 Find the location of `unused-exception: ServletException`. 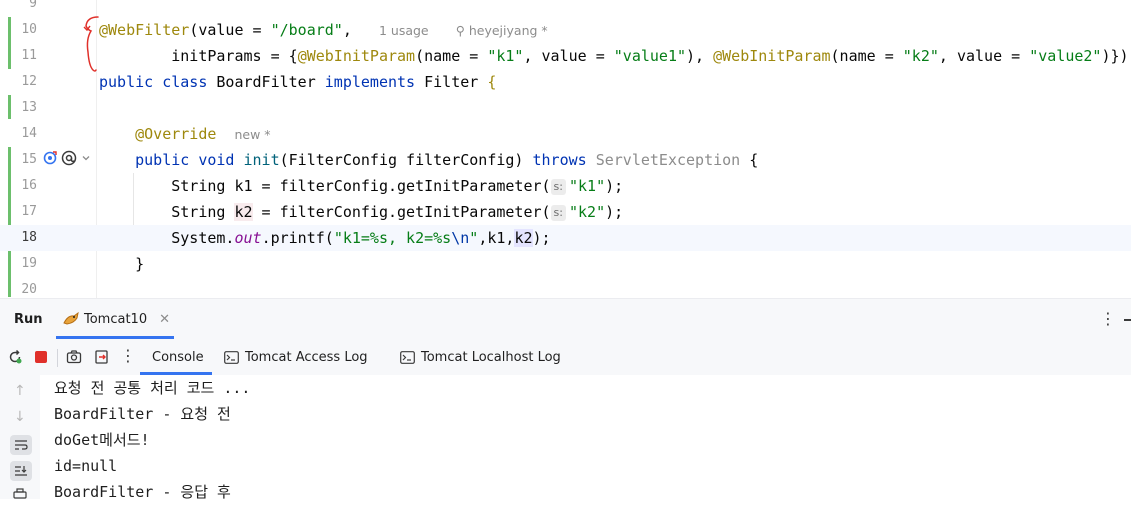

unused-exception: ServletException is located at coordinates (663, 160).